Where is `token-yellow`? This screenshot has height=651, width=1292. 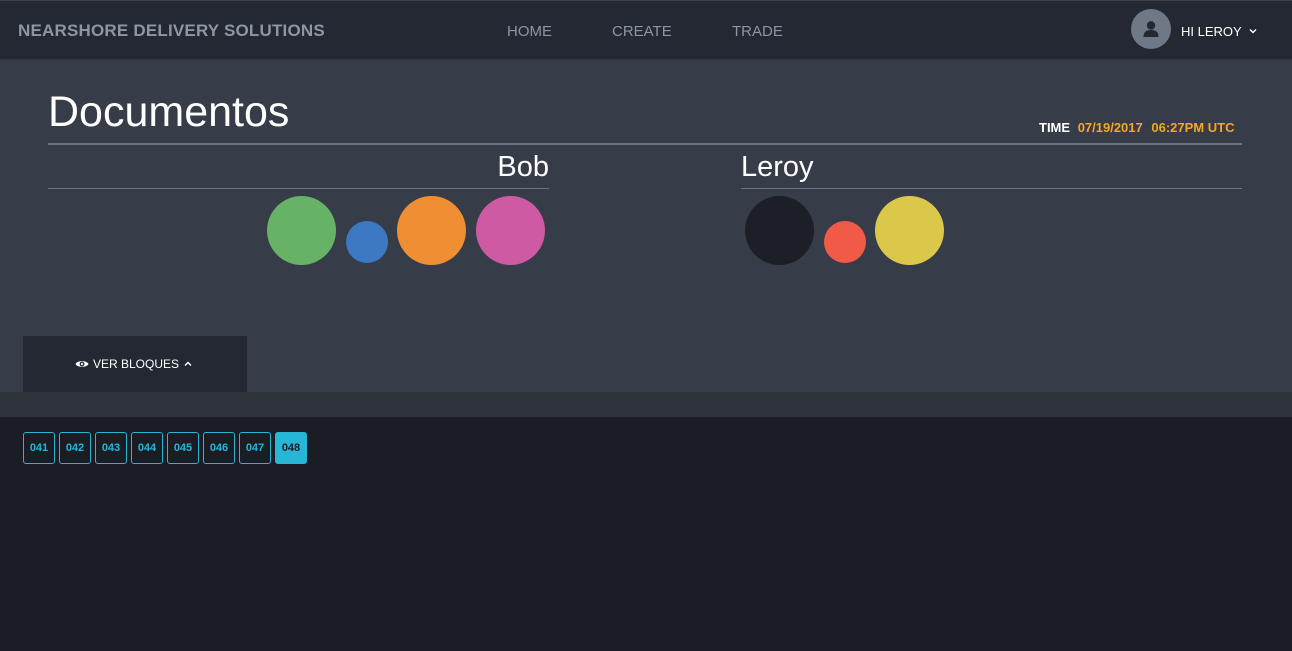 token-yellow is located at coordinates (909, 230).